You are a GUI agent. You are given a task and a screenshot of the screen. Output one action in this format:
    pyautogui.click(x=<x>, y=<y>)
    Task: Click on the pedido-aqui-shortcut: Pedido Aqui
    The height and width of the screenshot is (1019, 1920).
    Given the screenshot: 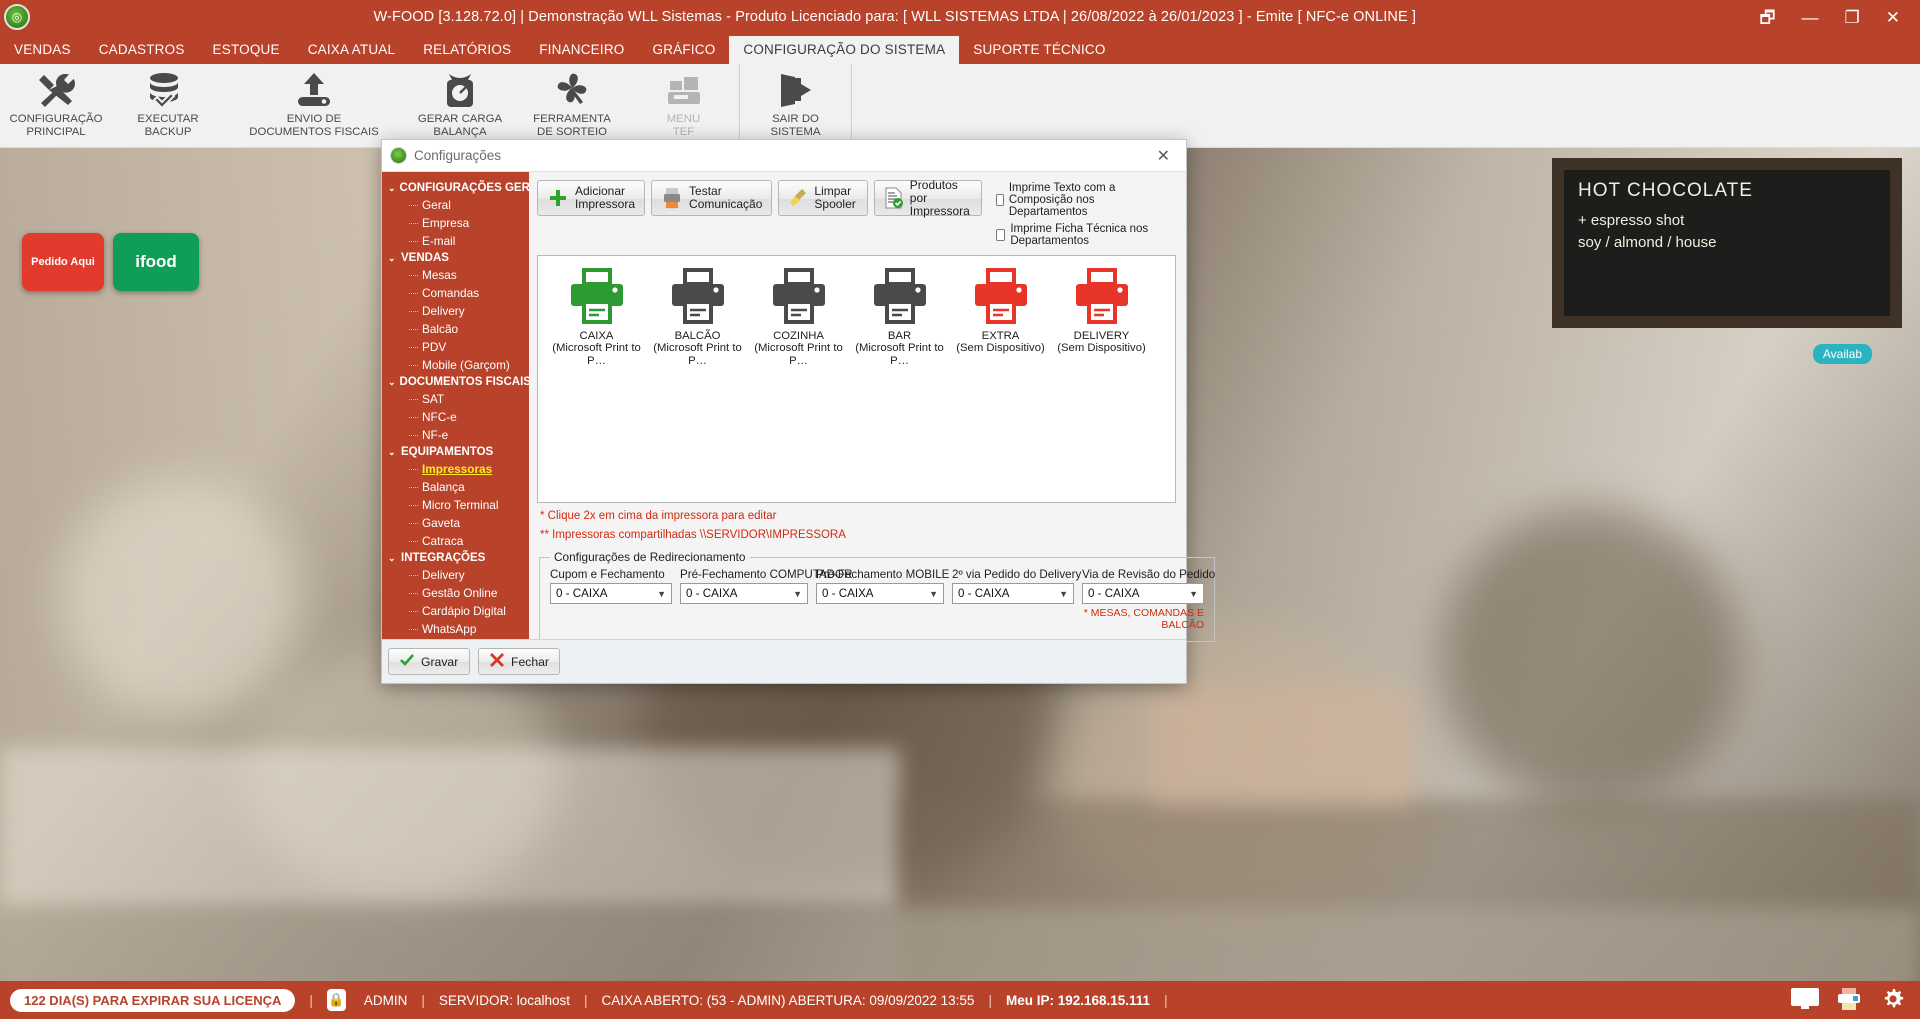 What is the action you would take?
    pyautogui.click(x=63, y=262)
    